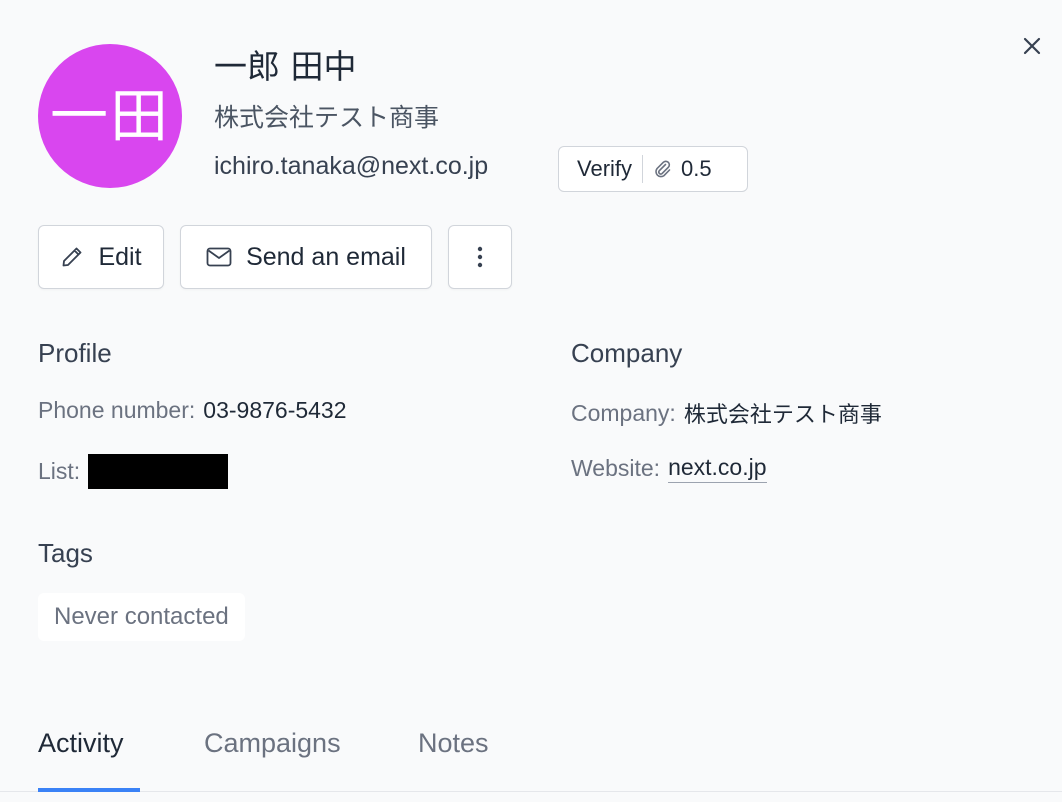  I want to click on company-title: Company, so click(627, 353).